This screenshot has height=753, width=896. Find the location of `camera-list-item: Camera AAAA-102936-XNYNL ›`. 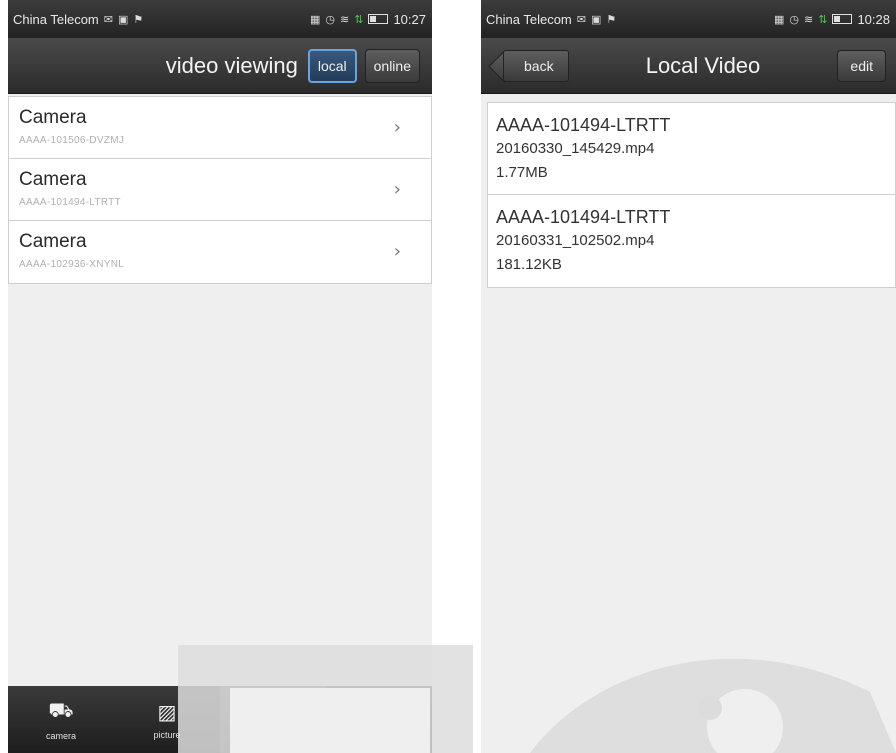

camera-list-item: Camera AAAA-102936-XNYNL › is located at coordinates (220, 252).